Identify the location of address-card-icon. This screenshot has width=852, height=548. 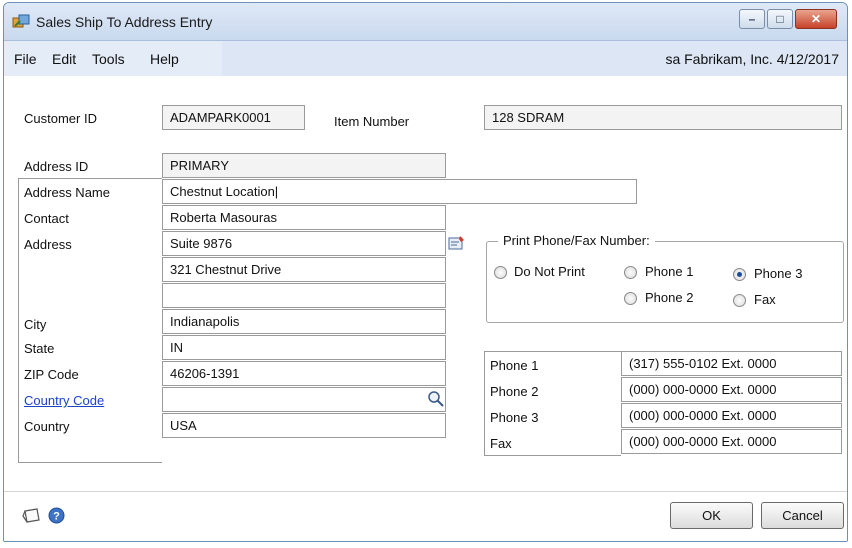
(457, 243).